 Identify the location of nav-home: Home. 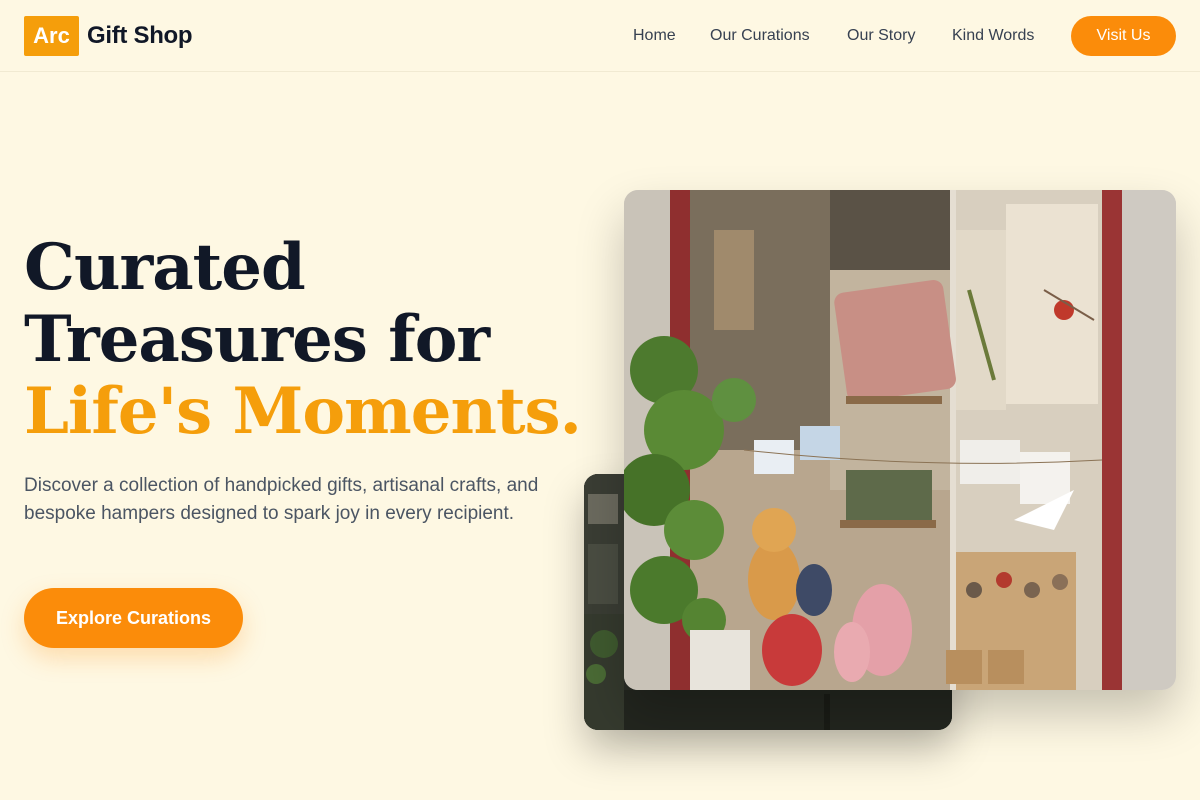
(654, 36).